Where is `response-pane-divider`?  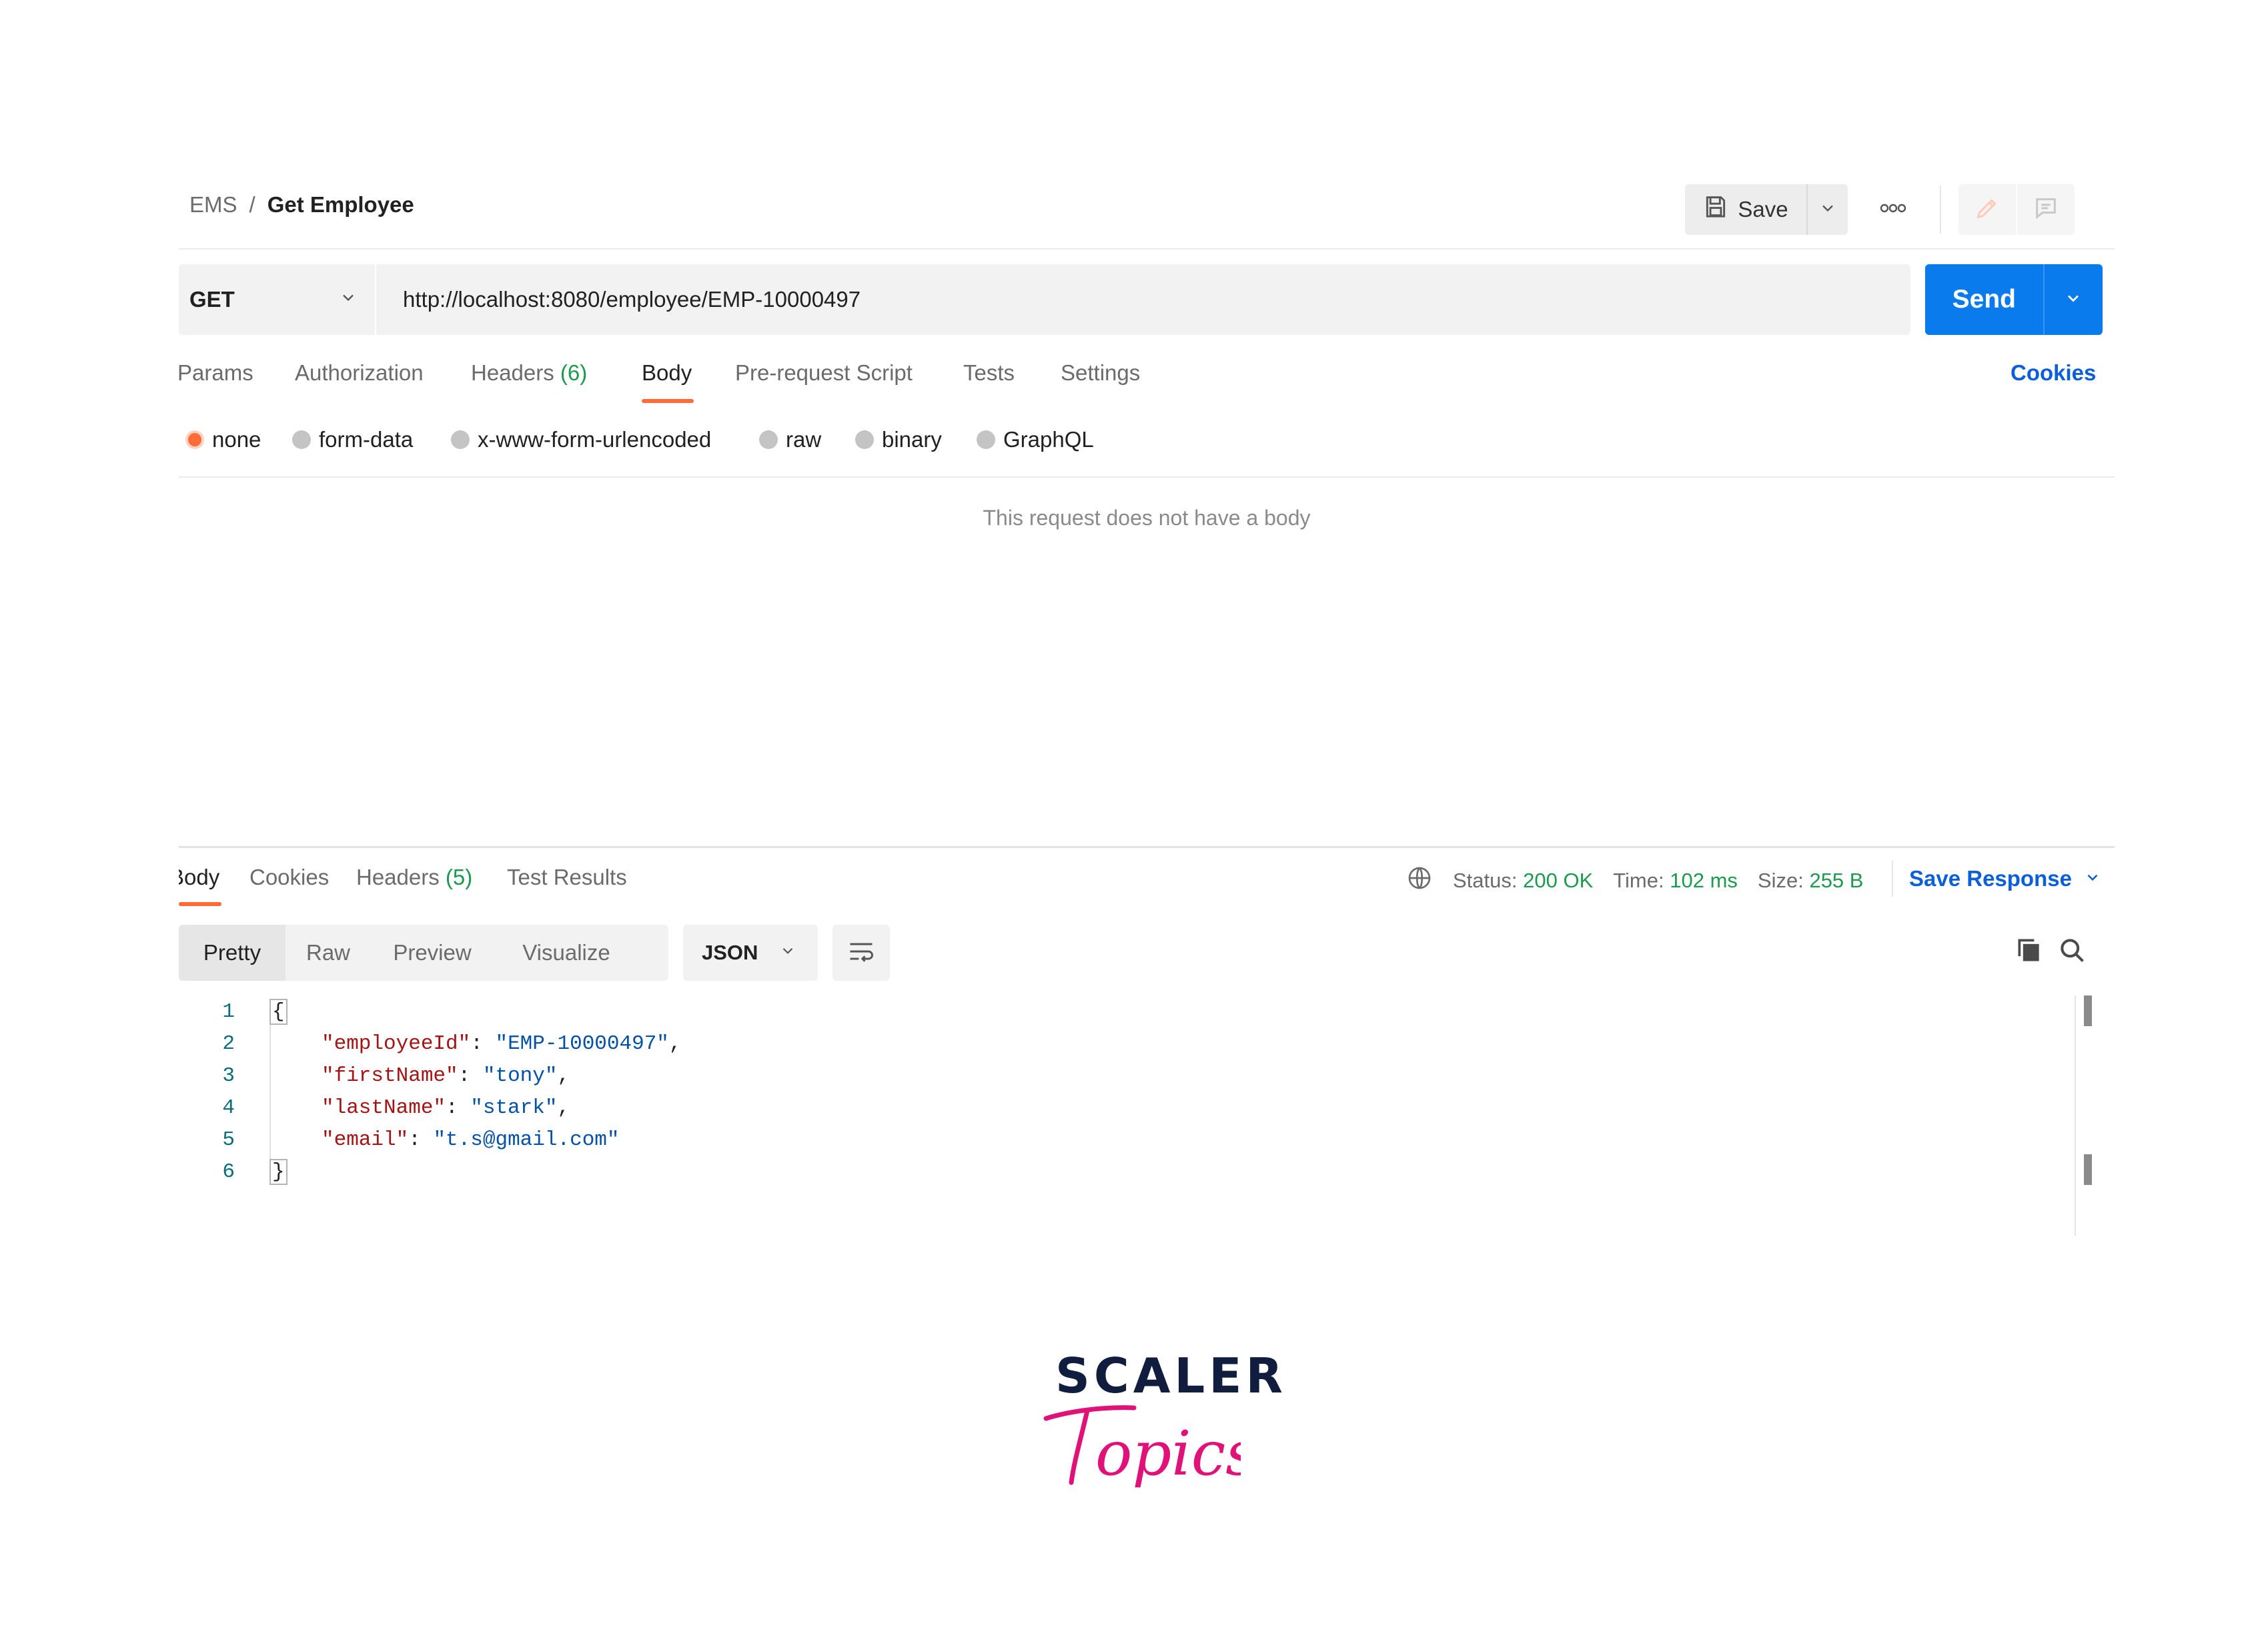 response-pane-divider is located at coordinates (1147, 847).